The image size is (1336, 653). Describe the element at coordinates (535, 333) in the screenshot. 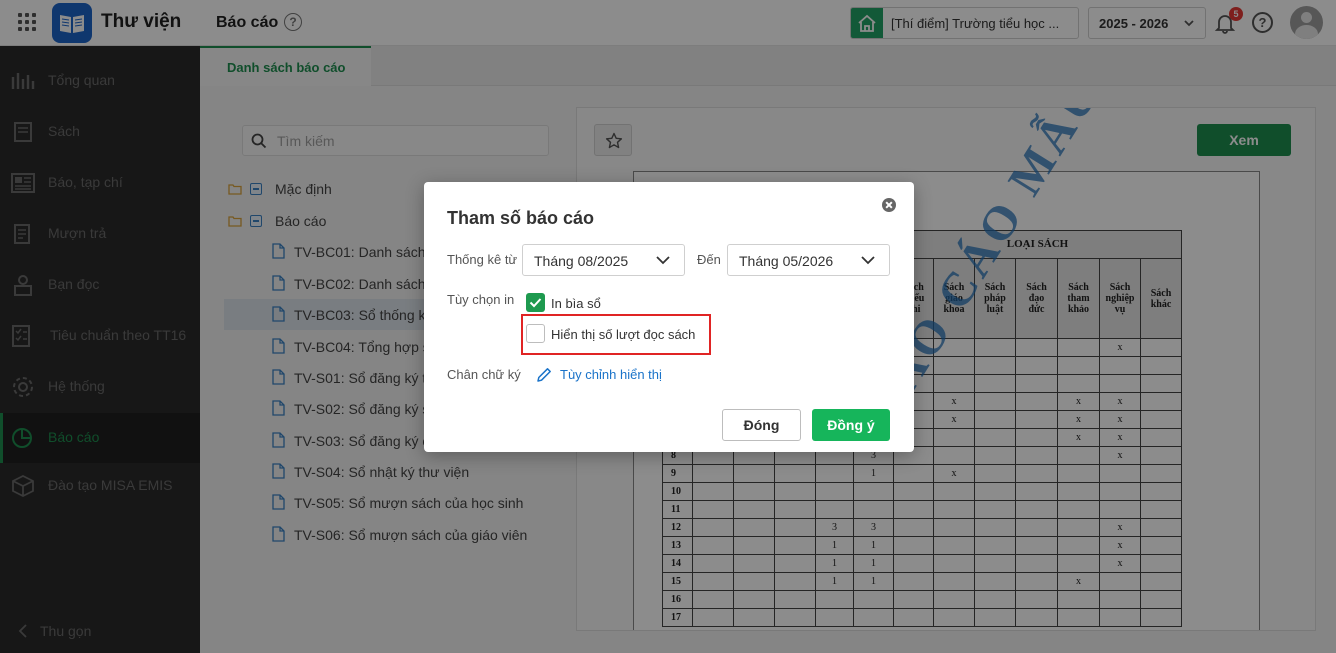

I see `show-read-count-checkbox` at that location.